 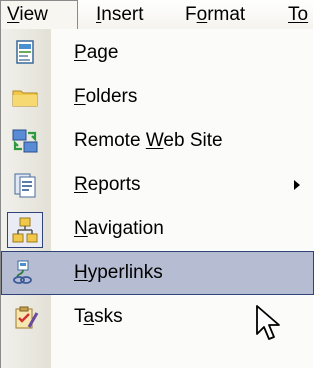 I want to click on mouse-cursor-icon, so click(x=268, y=322).